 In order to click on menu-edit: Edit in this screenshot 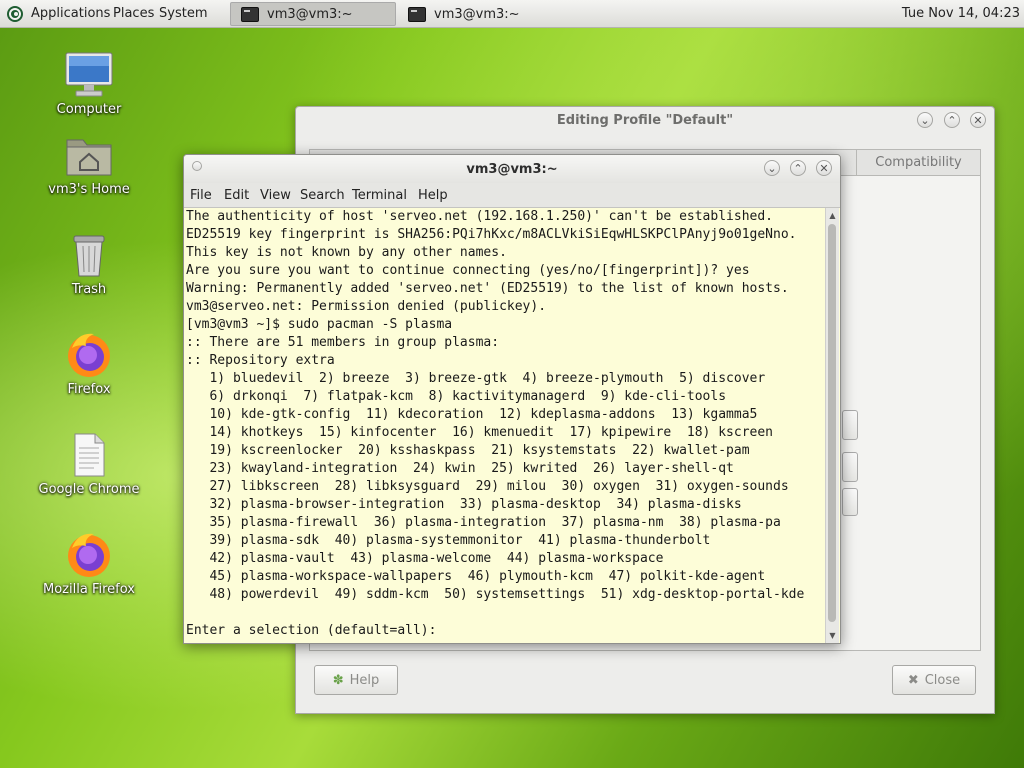, I will do `click(236, 195)`.